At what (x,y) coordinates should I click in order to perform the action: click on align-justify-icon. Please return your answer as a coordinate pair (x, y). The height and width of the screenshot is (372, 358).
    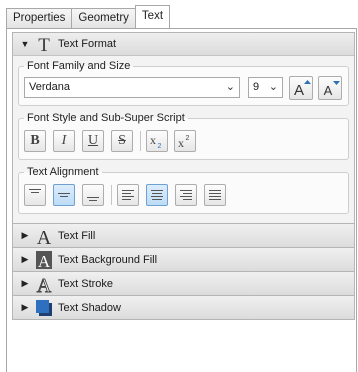
    Looking at the image, I should click on (215, 195).